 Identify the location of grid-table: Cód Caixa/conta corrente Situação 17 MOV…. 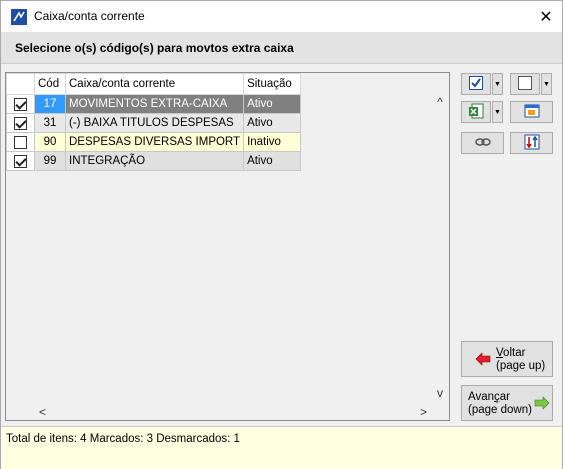
(154, 122).